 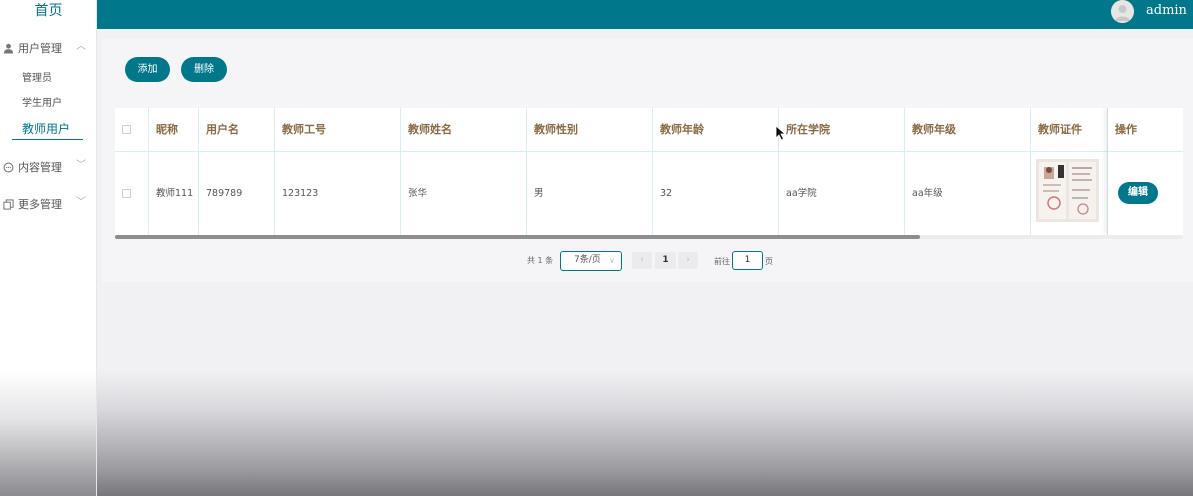 I want to click on page-size-select: 7条/页 ∨, so click(x=591, y=261).